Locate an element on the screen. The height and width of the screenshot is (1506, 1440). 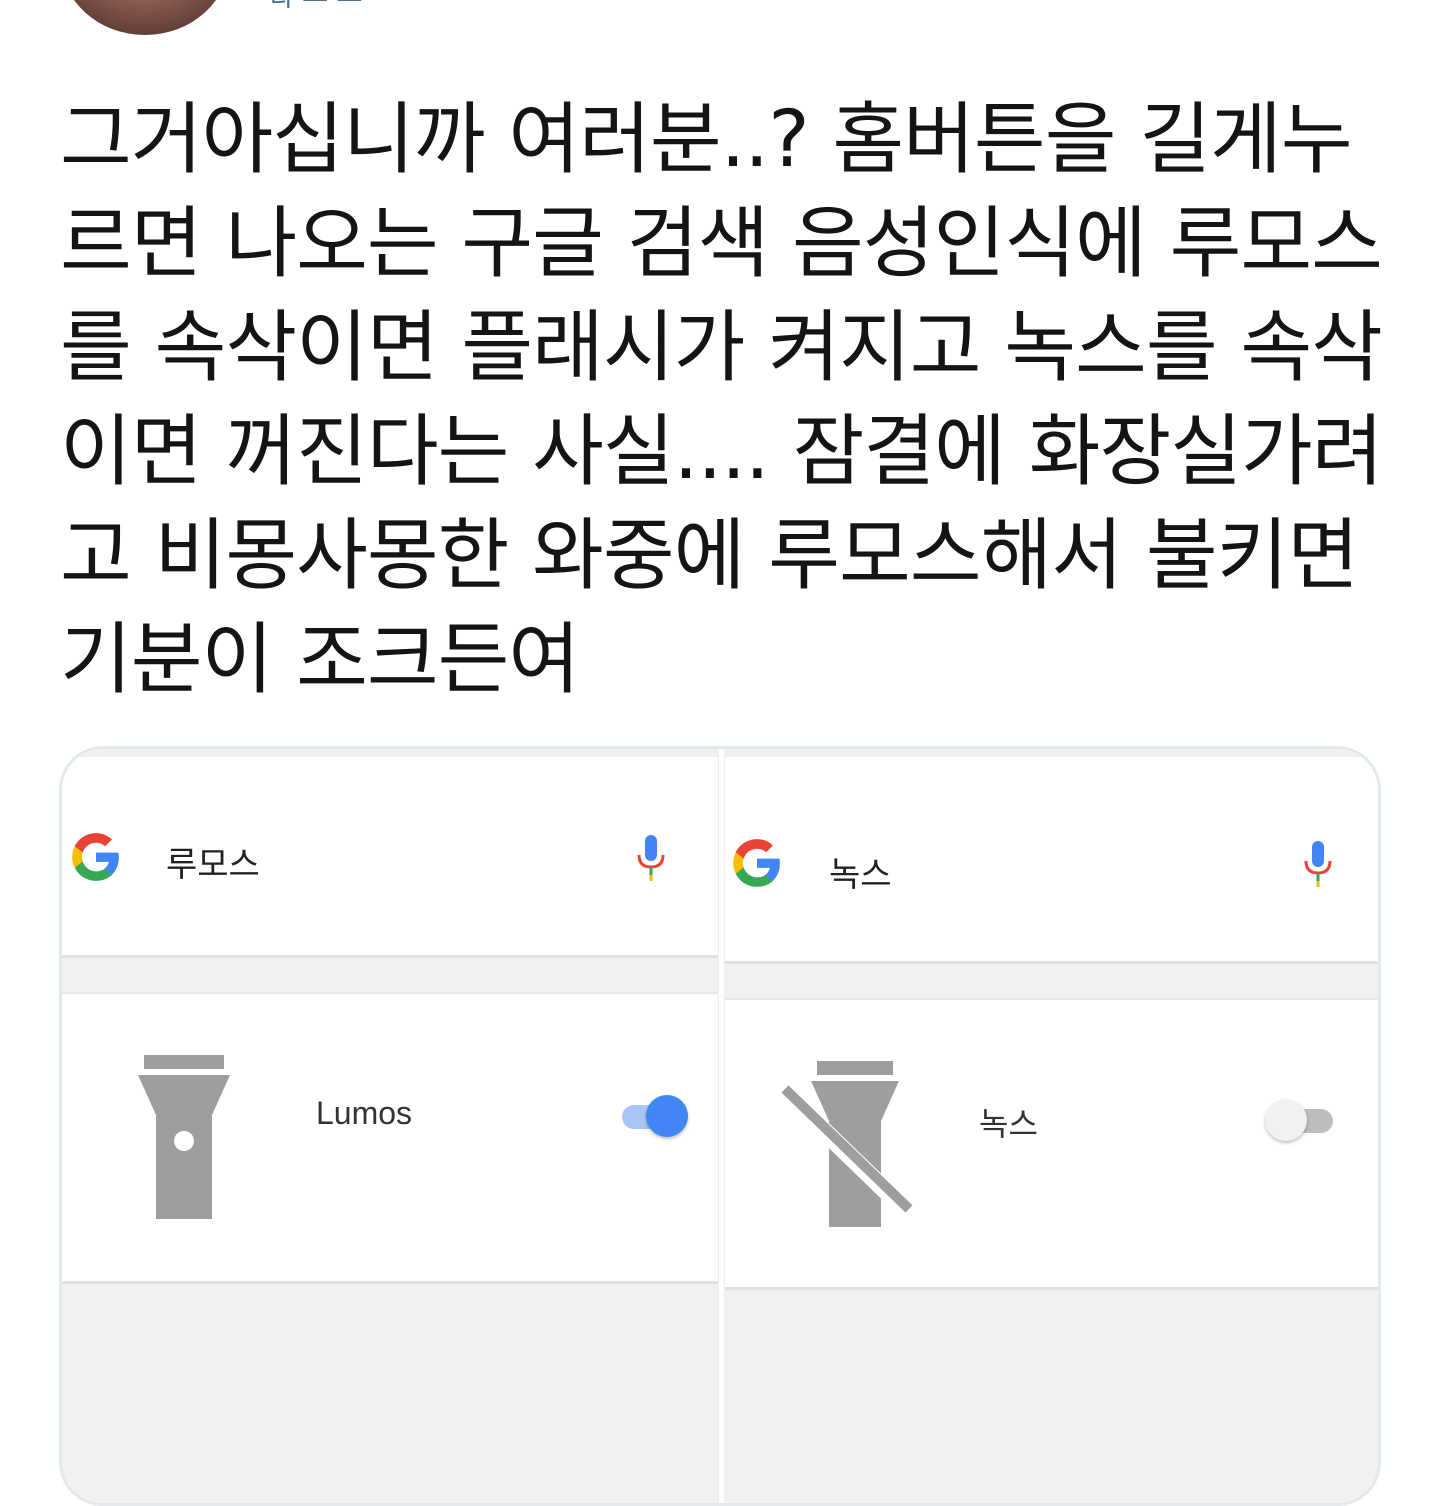
flashlight-on-icon is located at coordinates (184, 1137).